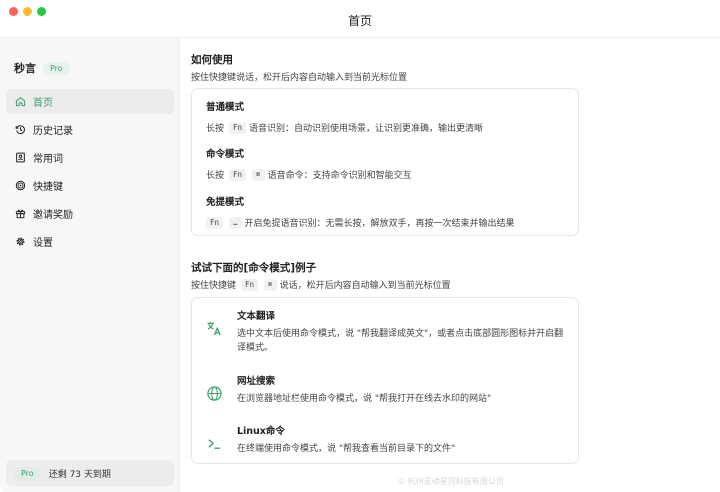  What do you see at coordinates (260, 431) in the screenshot?
I see `example-title: Linux命令` at bounding box center [260, 431].